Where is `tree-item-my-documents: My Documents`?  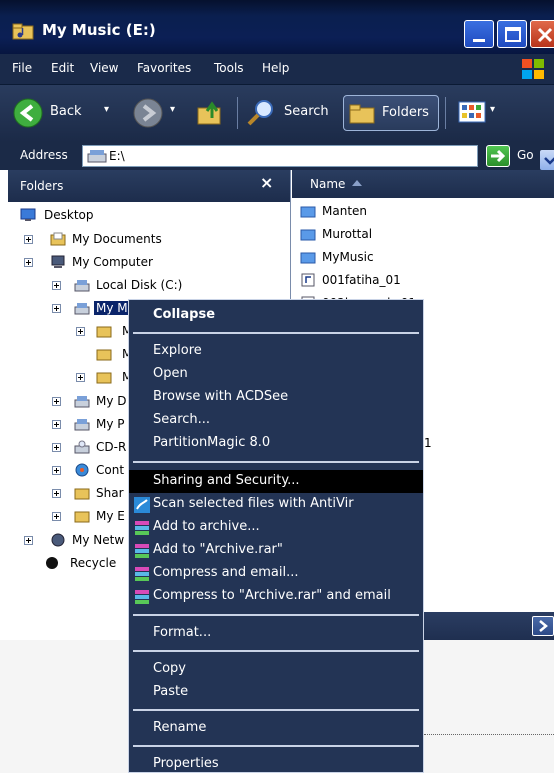 tree-item-my-documents: My Documents is located at coordinates (104, 240).